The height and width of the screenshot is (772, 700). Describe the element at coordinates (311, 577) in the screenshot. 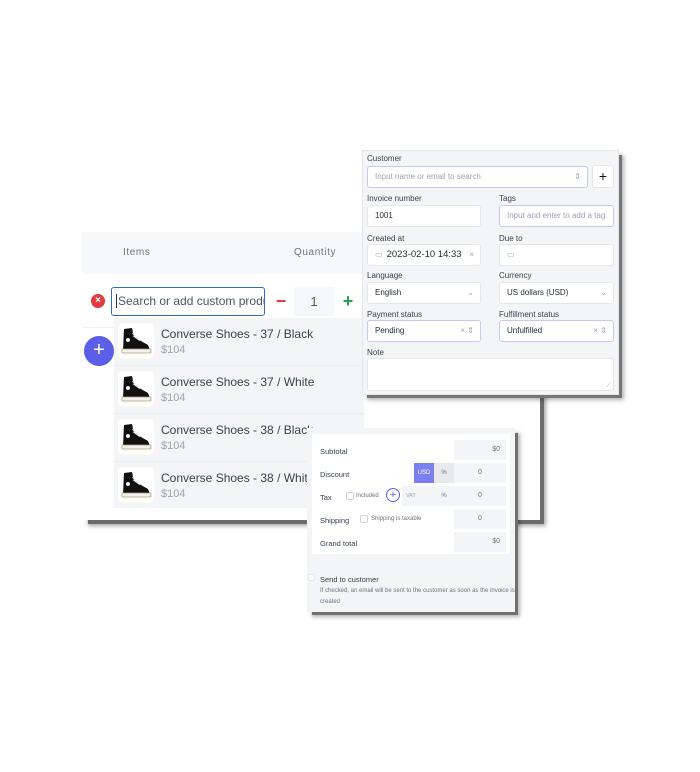

I see `send-to-customer-checkbox` at that location.